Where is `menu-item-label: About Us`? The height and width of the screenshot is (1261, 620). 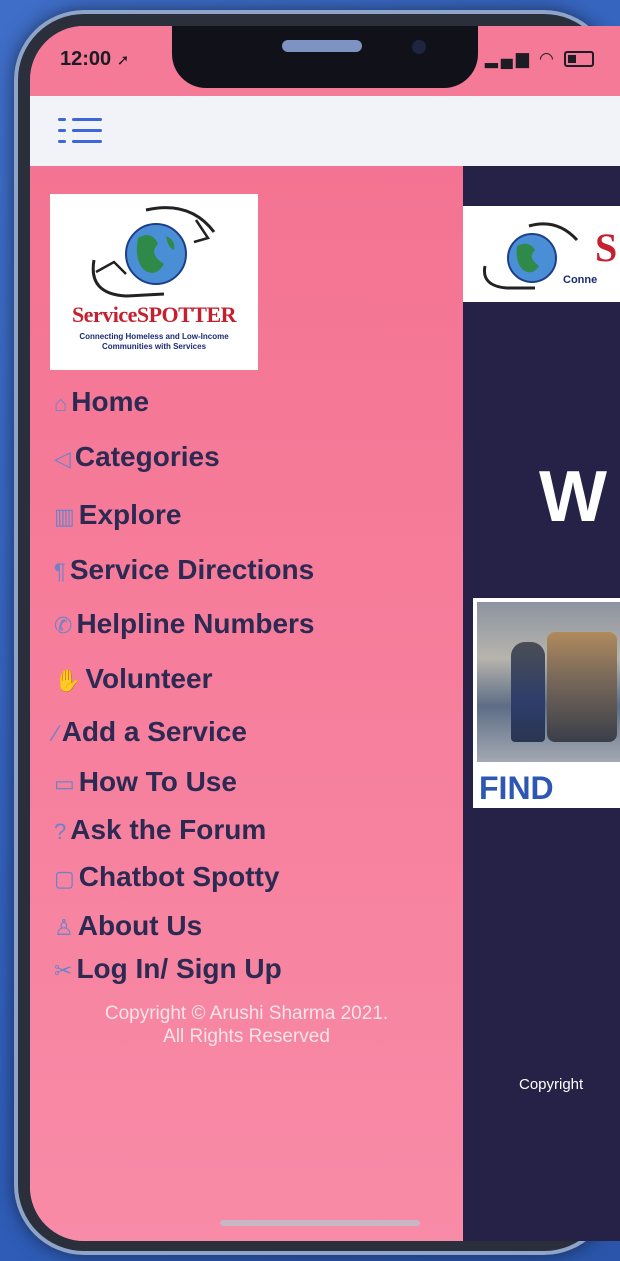 menu-item-label: About Us is located at coordinates (140, 925).